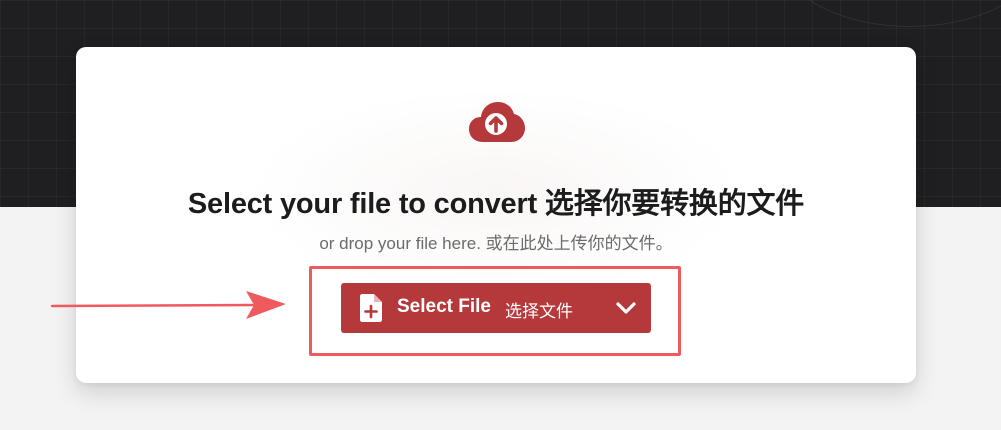  Describe the element at coordinates (890, 13) in the screenshot. I see `decorative-arc` at that location.